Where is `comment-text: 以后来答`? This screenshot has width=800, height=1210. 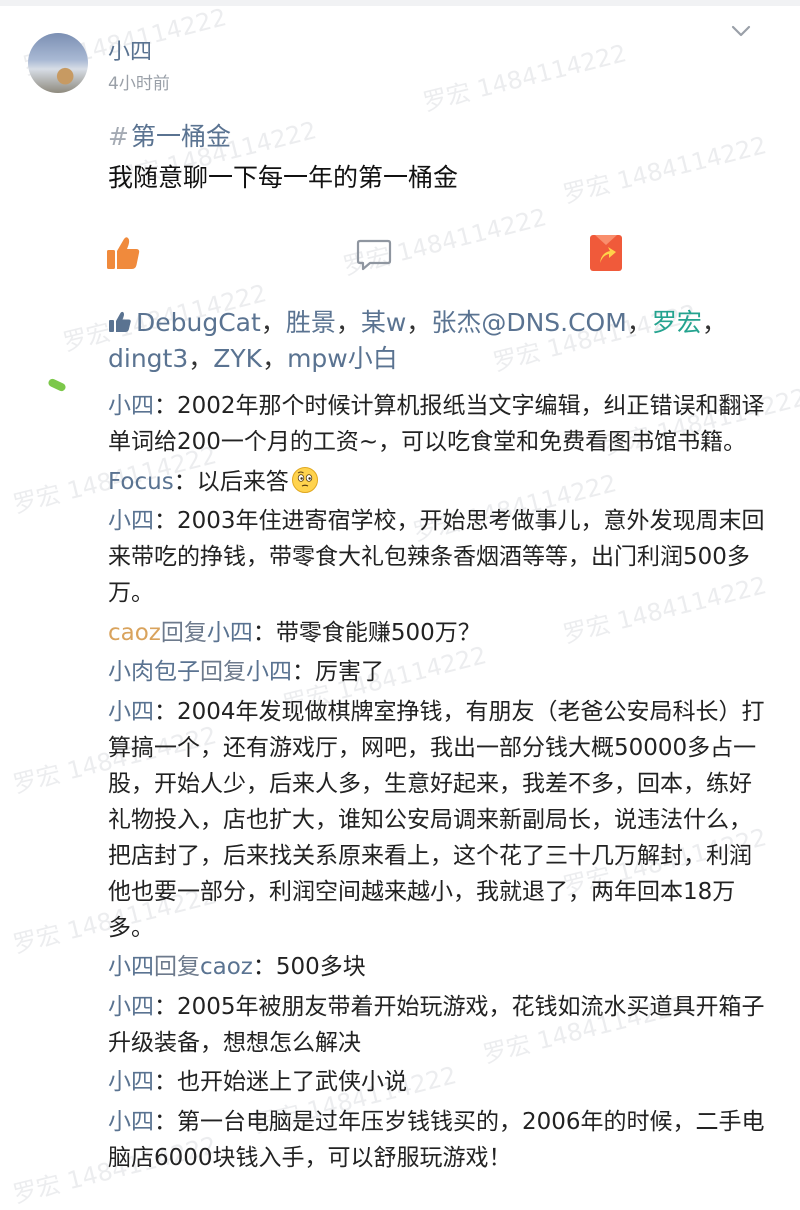 comment-text: 以后来答 is located at coordinates (242, 481).